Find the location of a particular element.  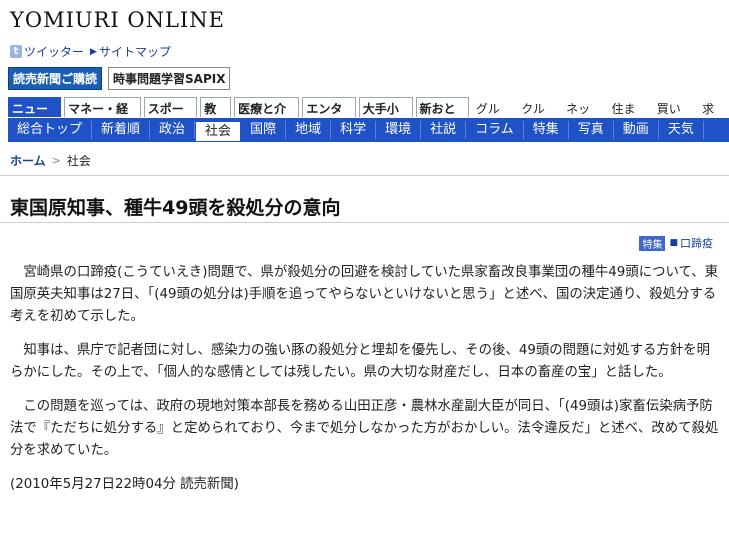

subnav-item-13: 天気 is located at coordinates (681, 130).